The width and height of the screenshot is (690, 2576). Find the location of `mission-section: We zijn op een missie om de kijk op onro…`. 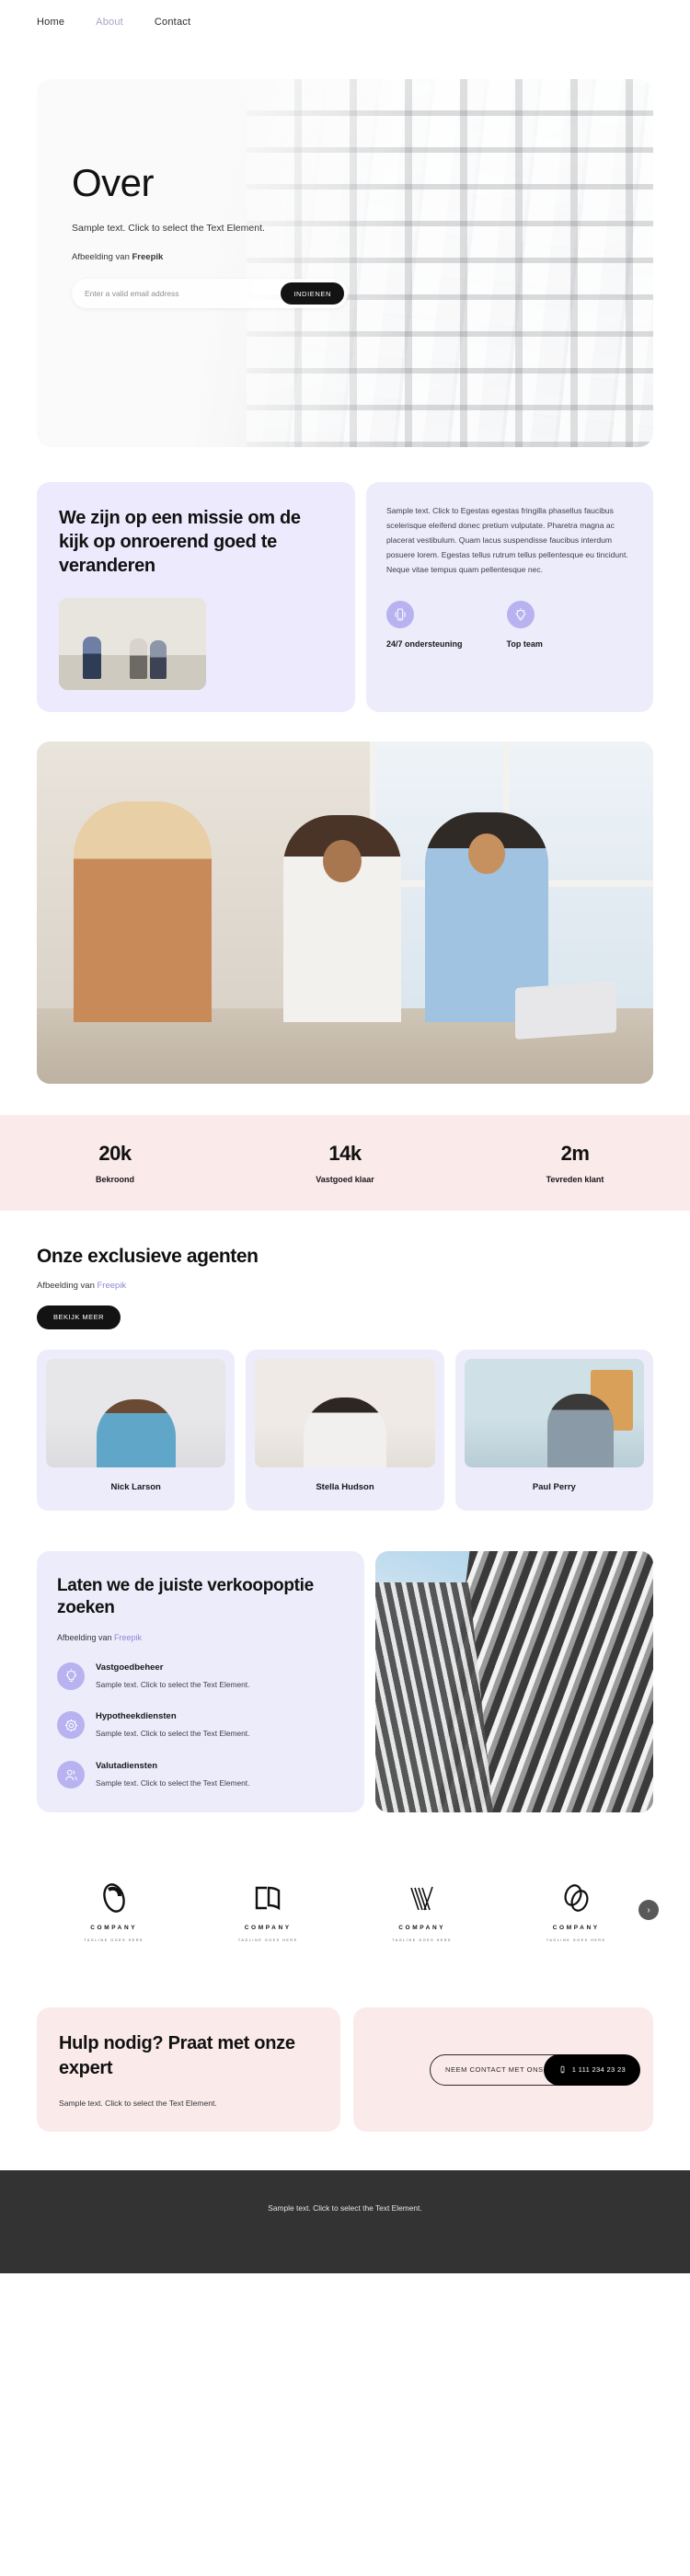

mission-section: We zijn op een missie om de kijk op onro… is located at coordinates (345, 597).